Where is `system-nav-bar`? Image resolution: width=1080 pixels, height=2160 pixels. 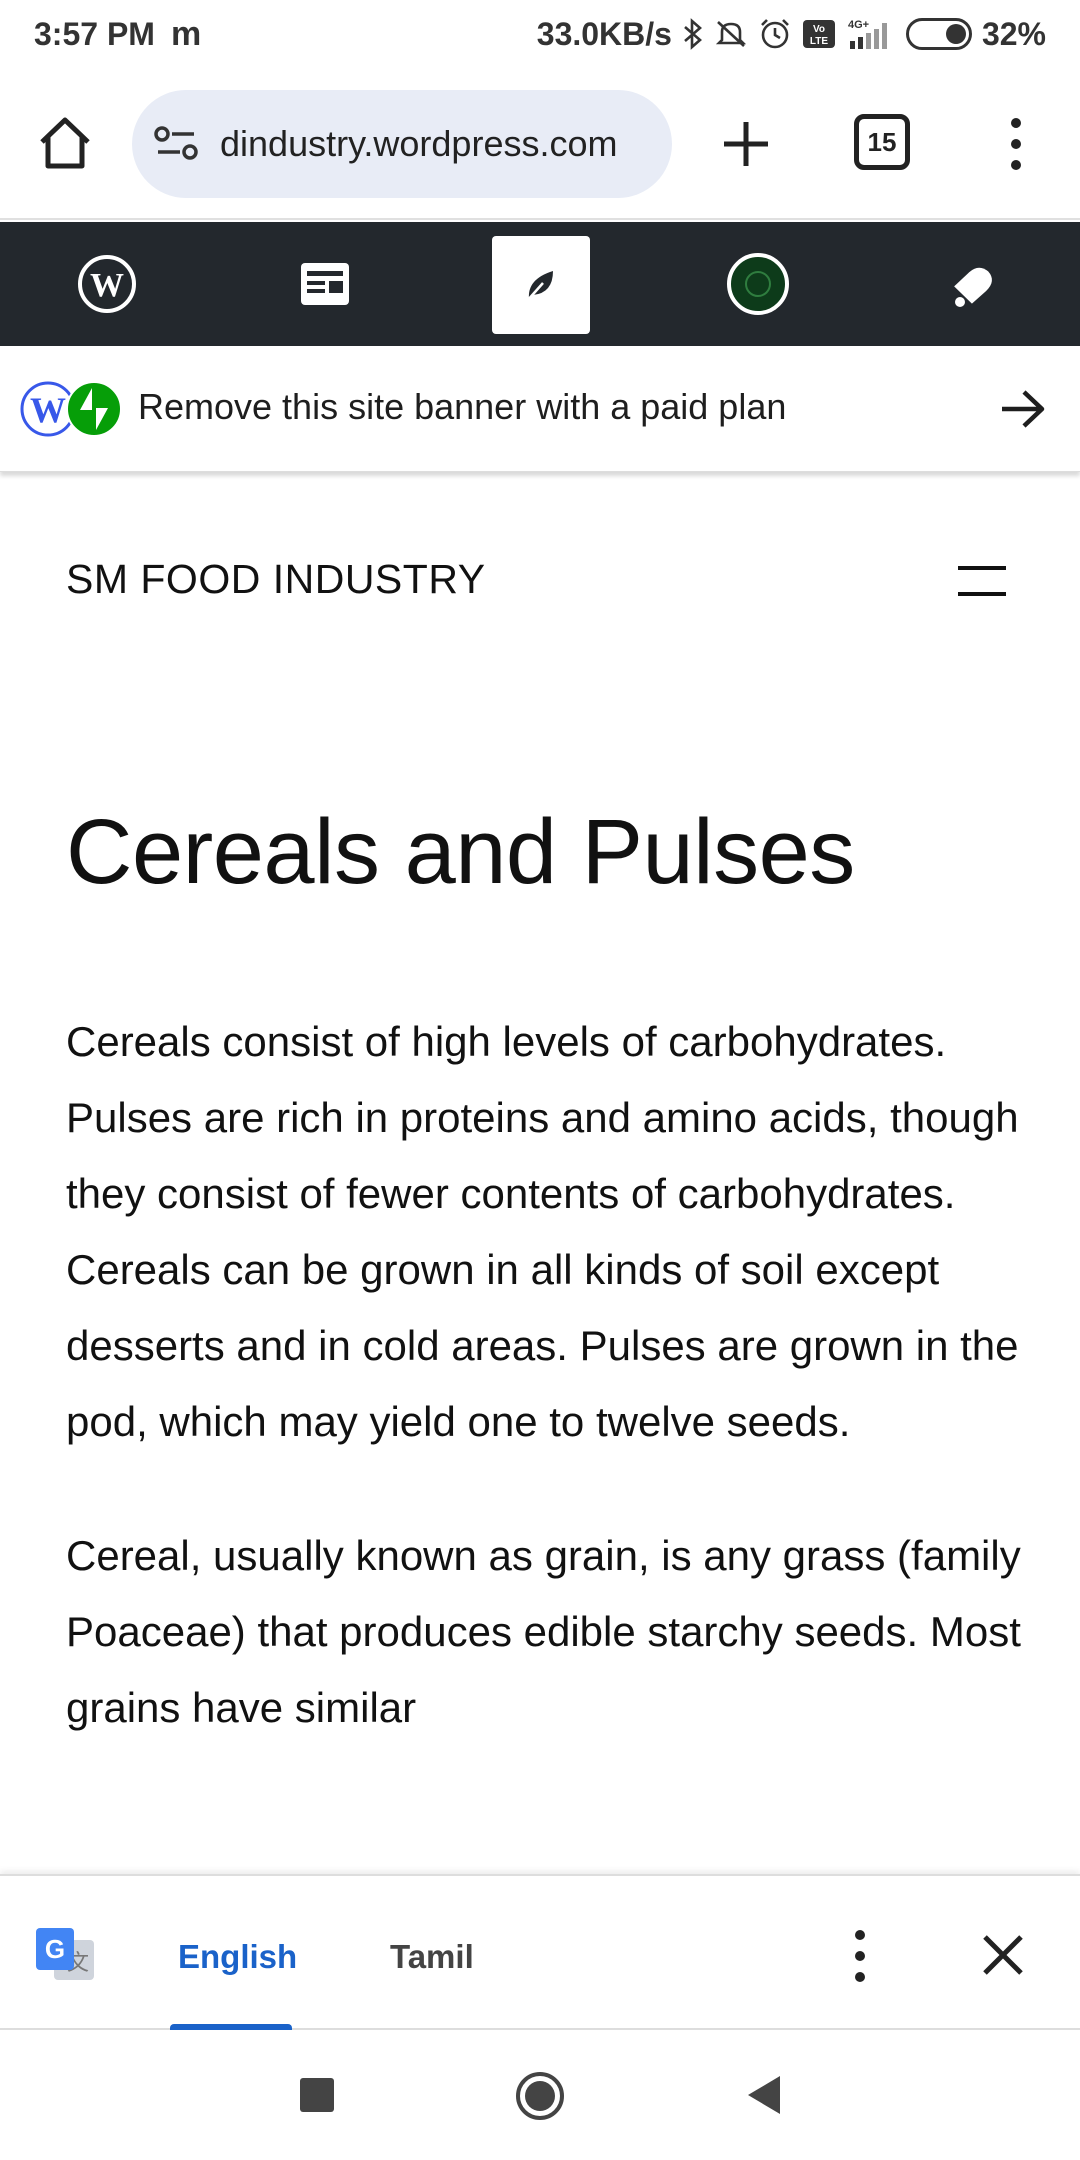
system-nav-bar is located at coordinates (540, 2095).